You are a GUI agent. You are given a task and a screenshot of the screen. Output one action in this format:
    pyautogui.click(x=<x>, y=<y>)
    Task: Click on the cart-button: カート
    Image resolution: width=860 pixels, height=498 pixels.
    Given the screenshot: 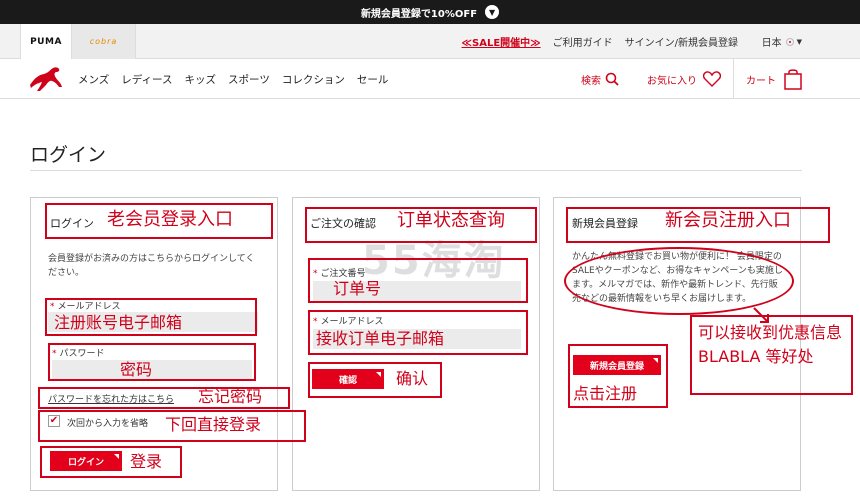 What is the action you would take?
    pyautogui.click(x=768, y=79)
    